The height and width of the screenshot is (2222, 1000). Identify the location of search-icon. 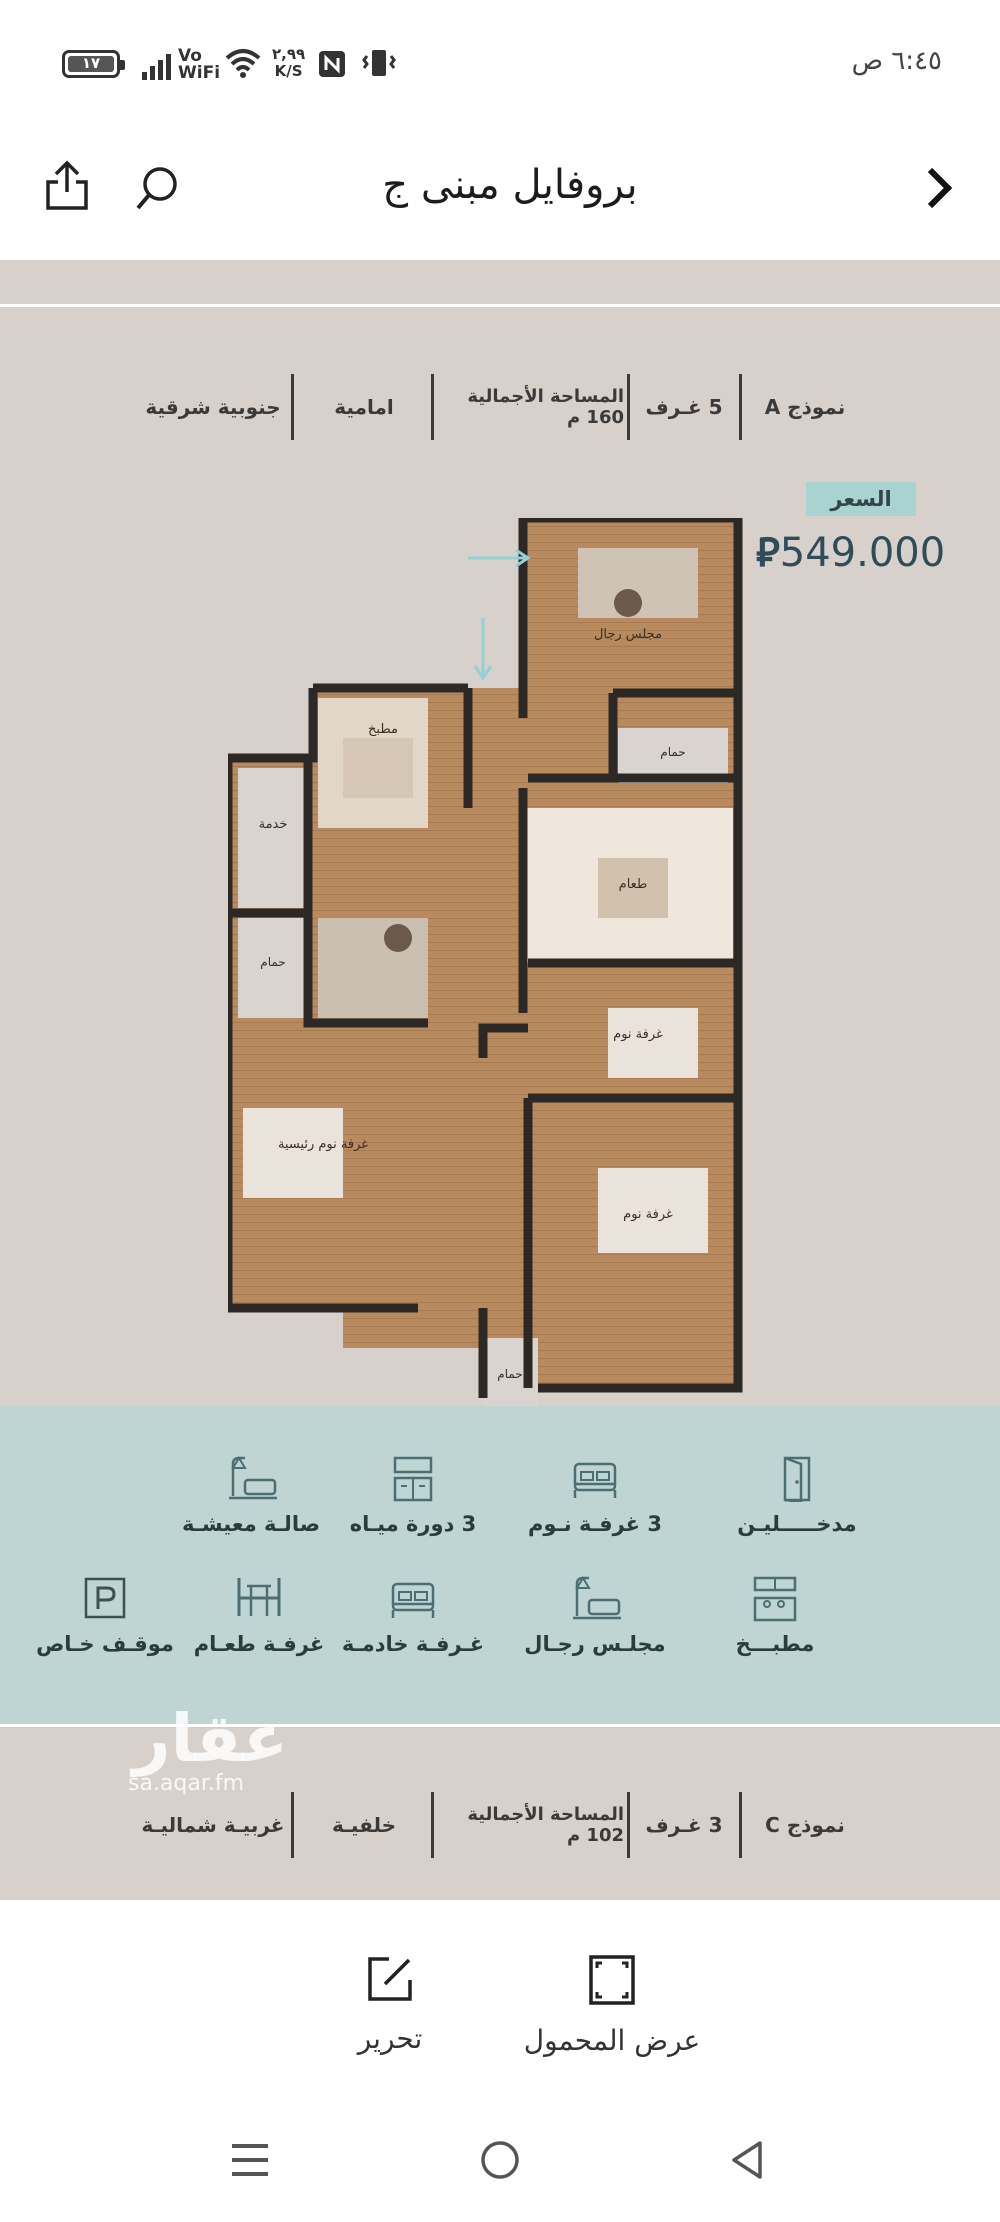
(158, 188).